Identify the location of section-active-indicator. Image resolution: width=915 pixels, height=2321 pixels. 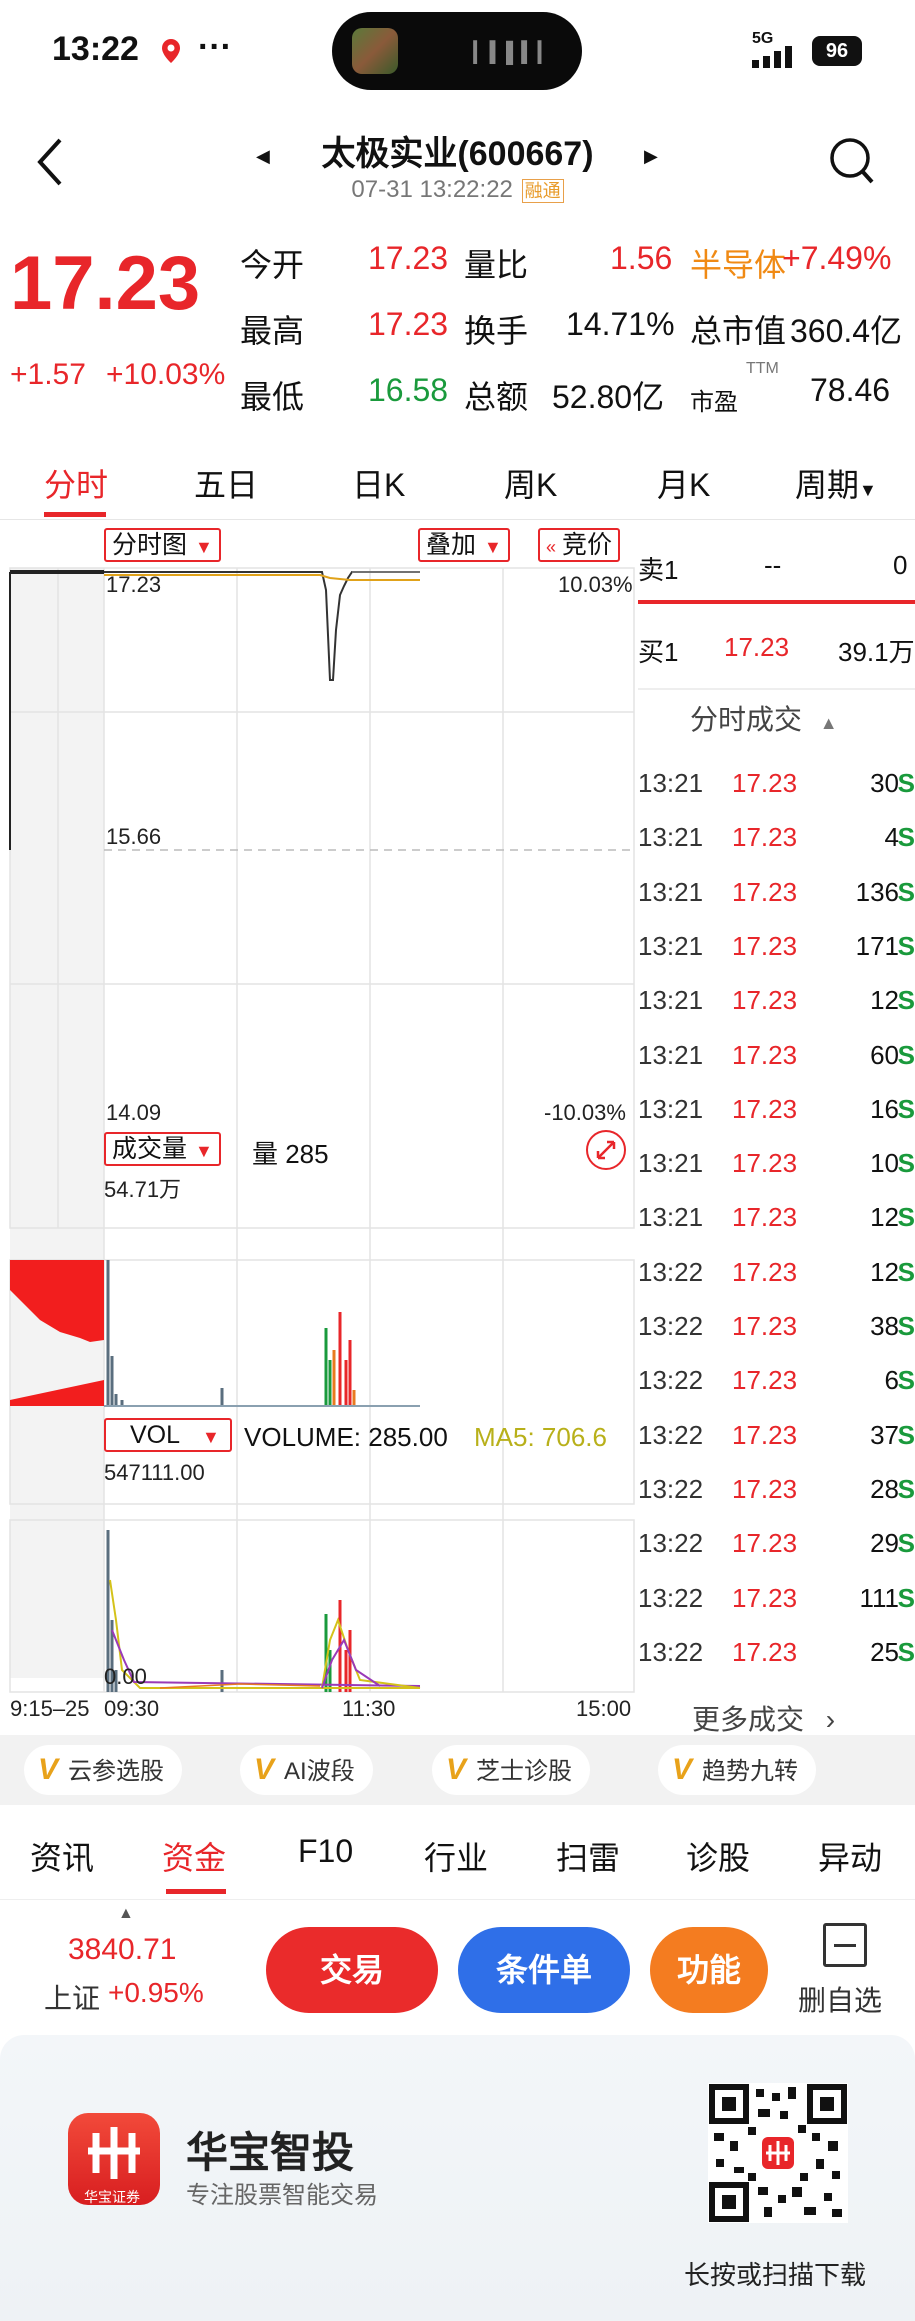
(196, 1891).